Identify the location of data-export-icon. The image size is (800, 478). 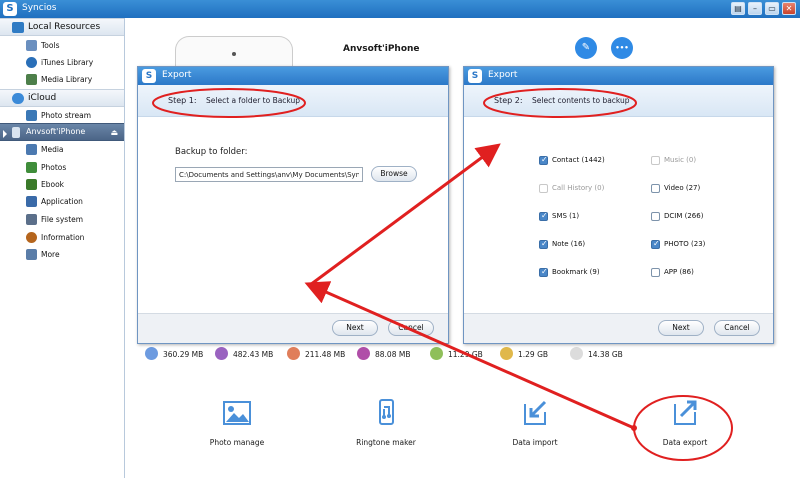
(685, 412).